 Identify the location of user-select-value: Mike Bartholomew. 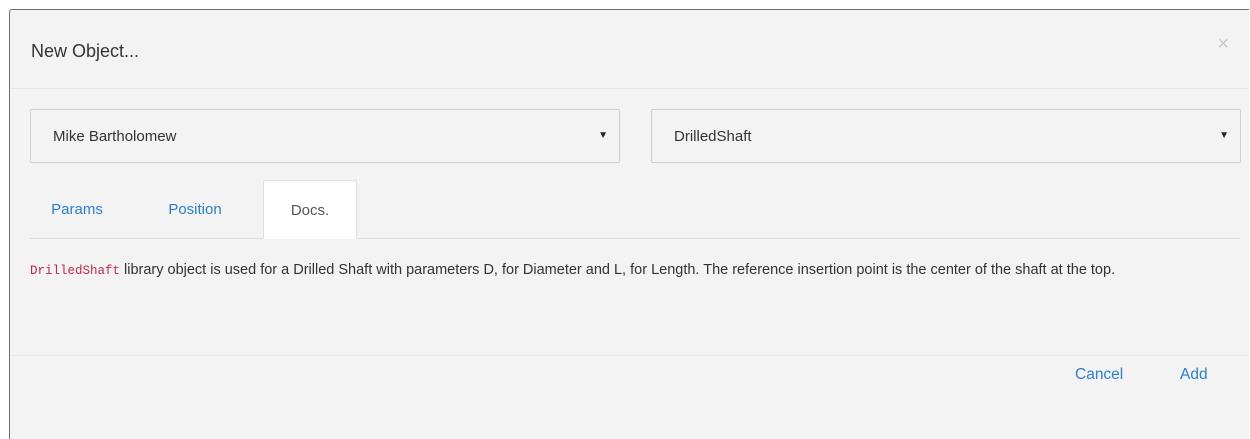
(115, 136).